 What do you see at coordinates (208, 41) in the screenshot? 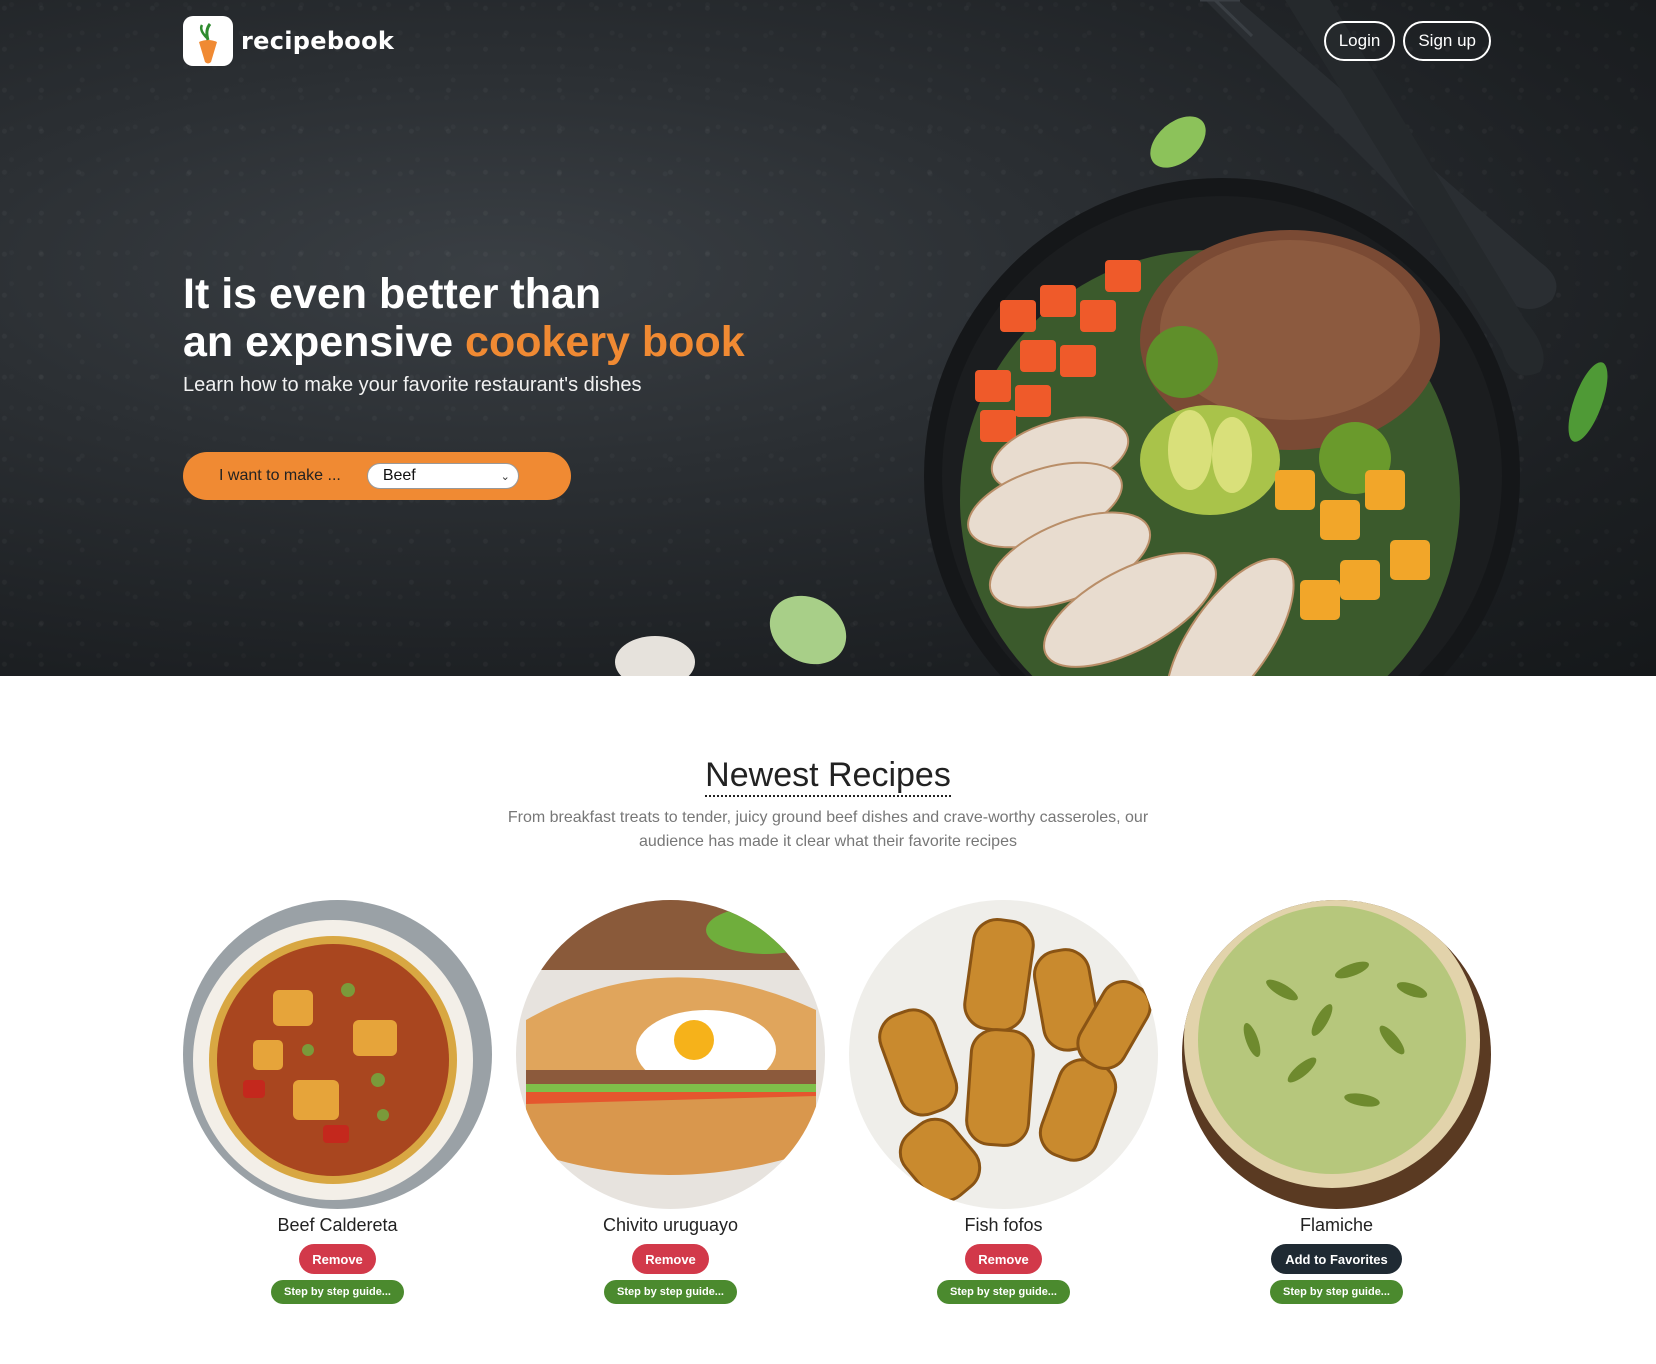
I see `carrot-logo-icon` at bounding box center [208, 41].